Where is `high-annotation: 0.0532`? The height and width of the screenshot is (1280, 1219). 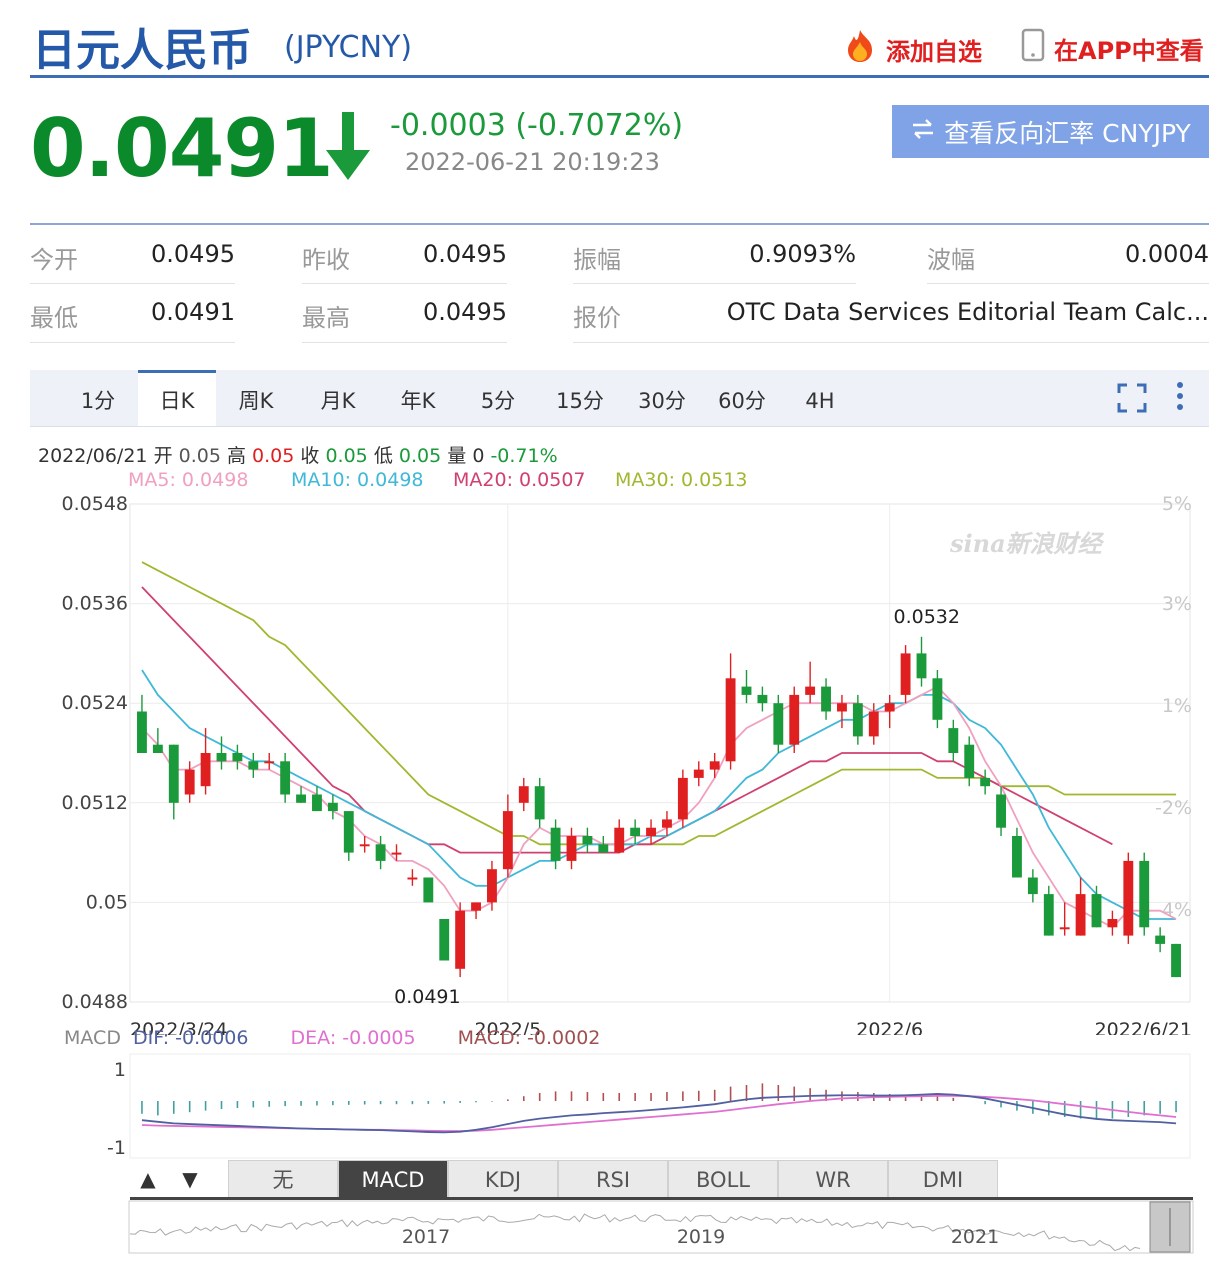
high-annotation: 0.0532 is located at coordinates (927, 617).